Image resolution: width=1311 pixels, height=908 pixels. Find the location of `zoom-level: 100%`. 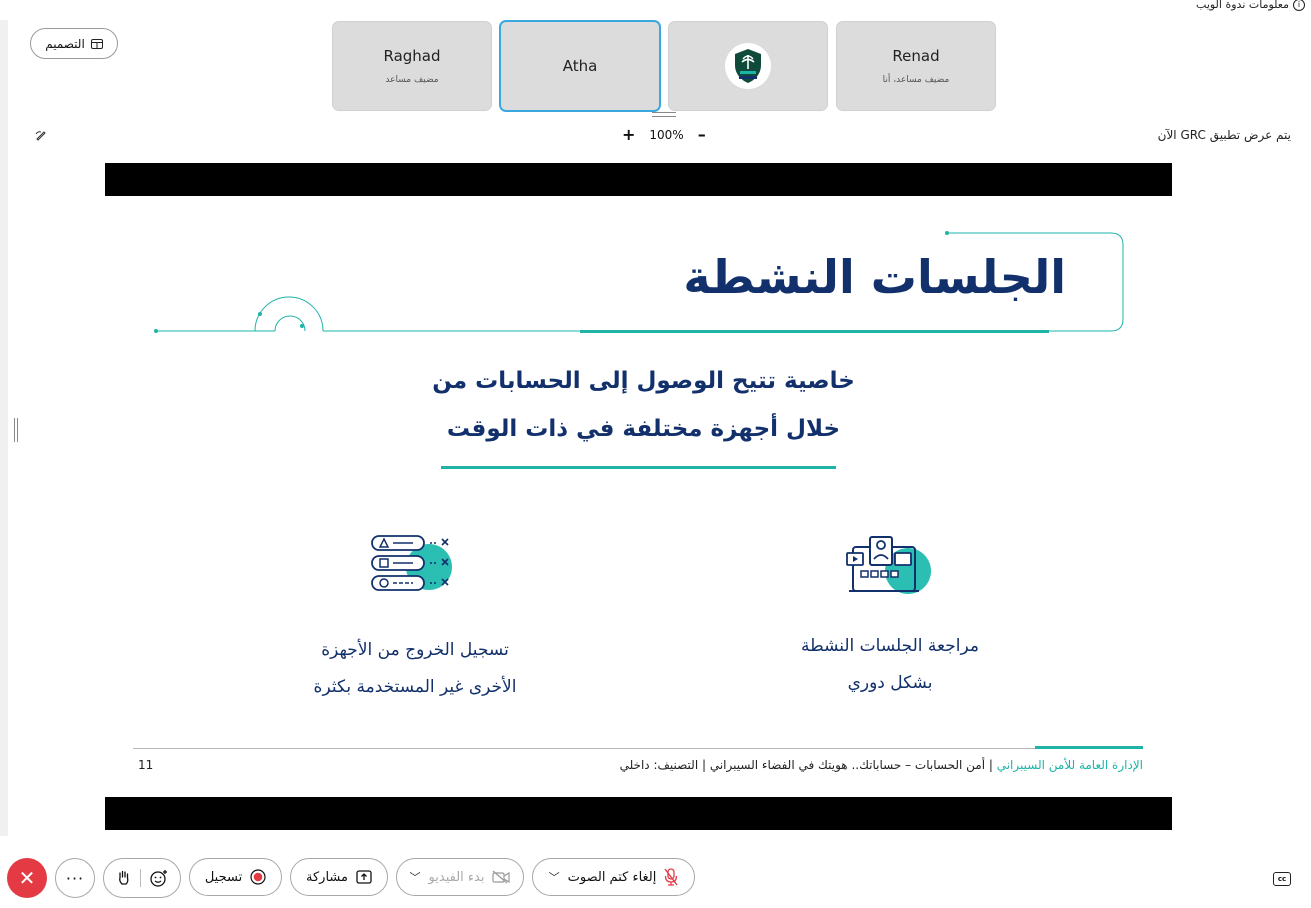

zoom-level: 100% is located at coordinates (666, 135).